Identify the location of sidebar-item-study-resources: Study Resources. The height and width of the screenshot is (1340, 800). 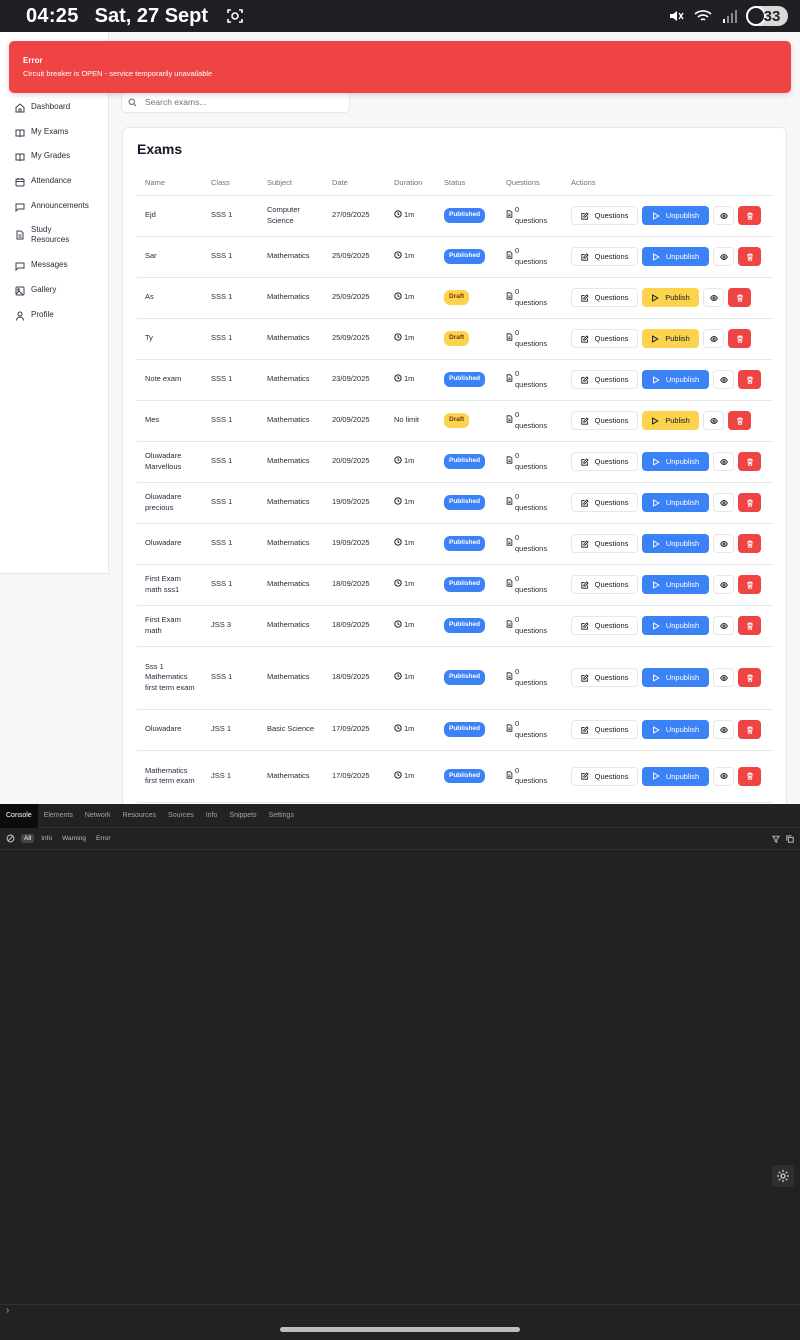
(54, 242).